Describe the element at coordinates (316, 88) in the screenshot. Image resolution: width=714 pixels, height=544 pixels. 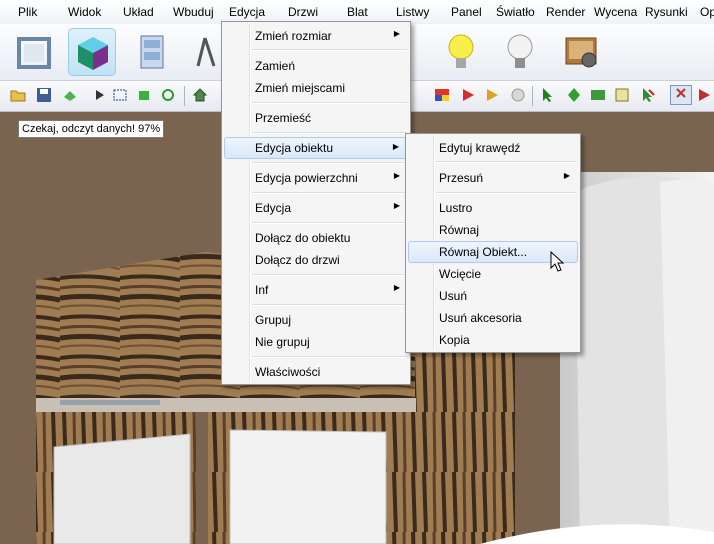
I see `menu-zmien-miejscami: Zmień miejscami` at that location.